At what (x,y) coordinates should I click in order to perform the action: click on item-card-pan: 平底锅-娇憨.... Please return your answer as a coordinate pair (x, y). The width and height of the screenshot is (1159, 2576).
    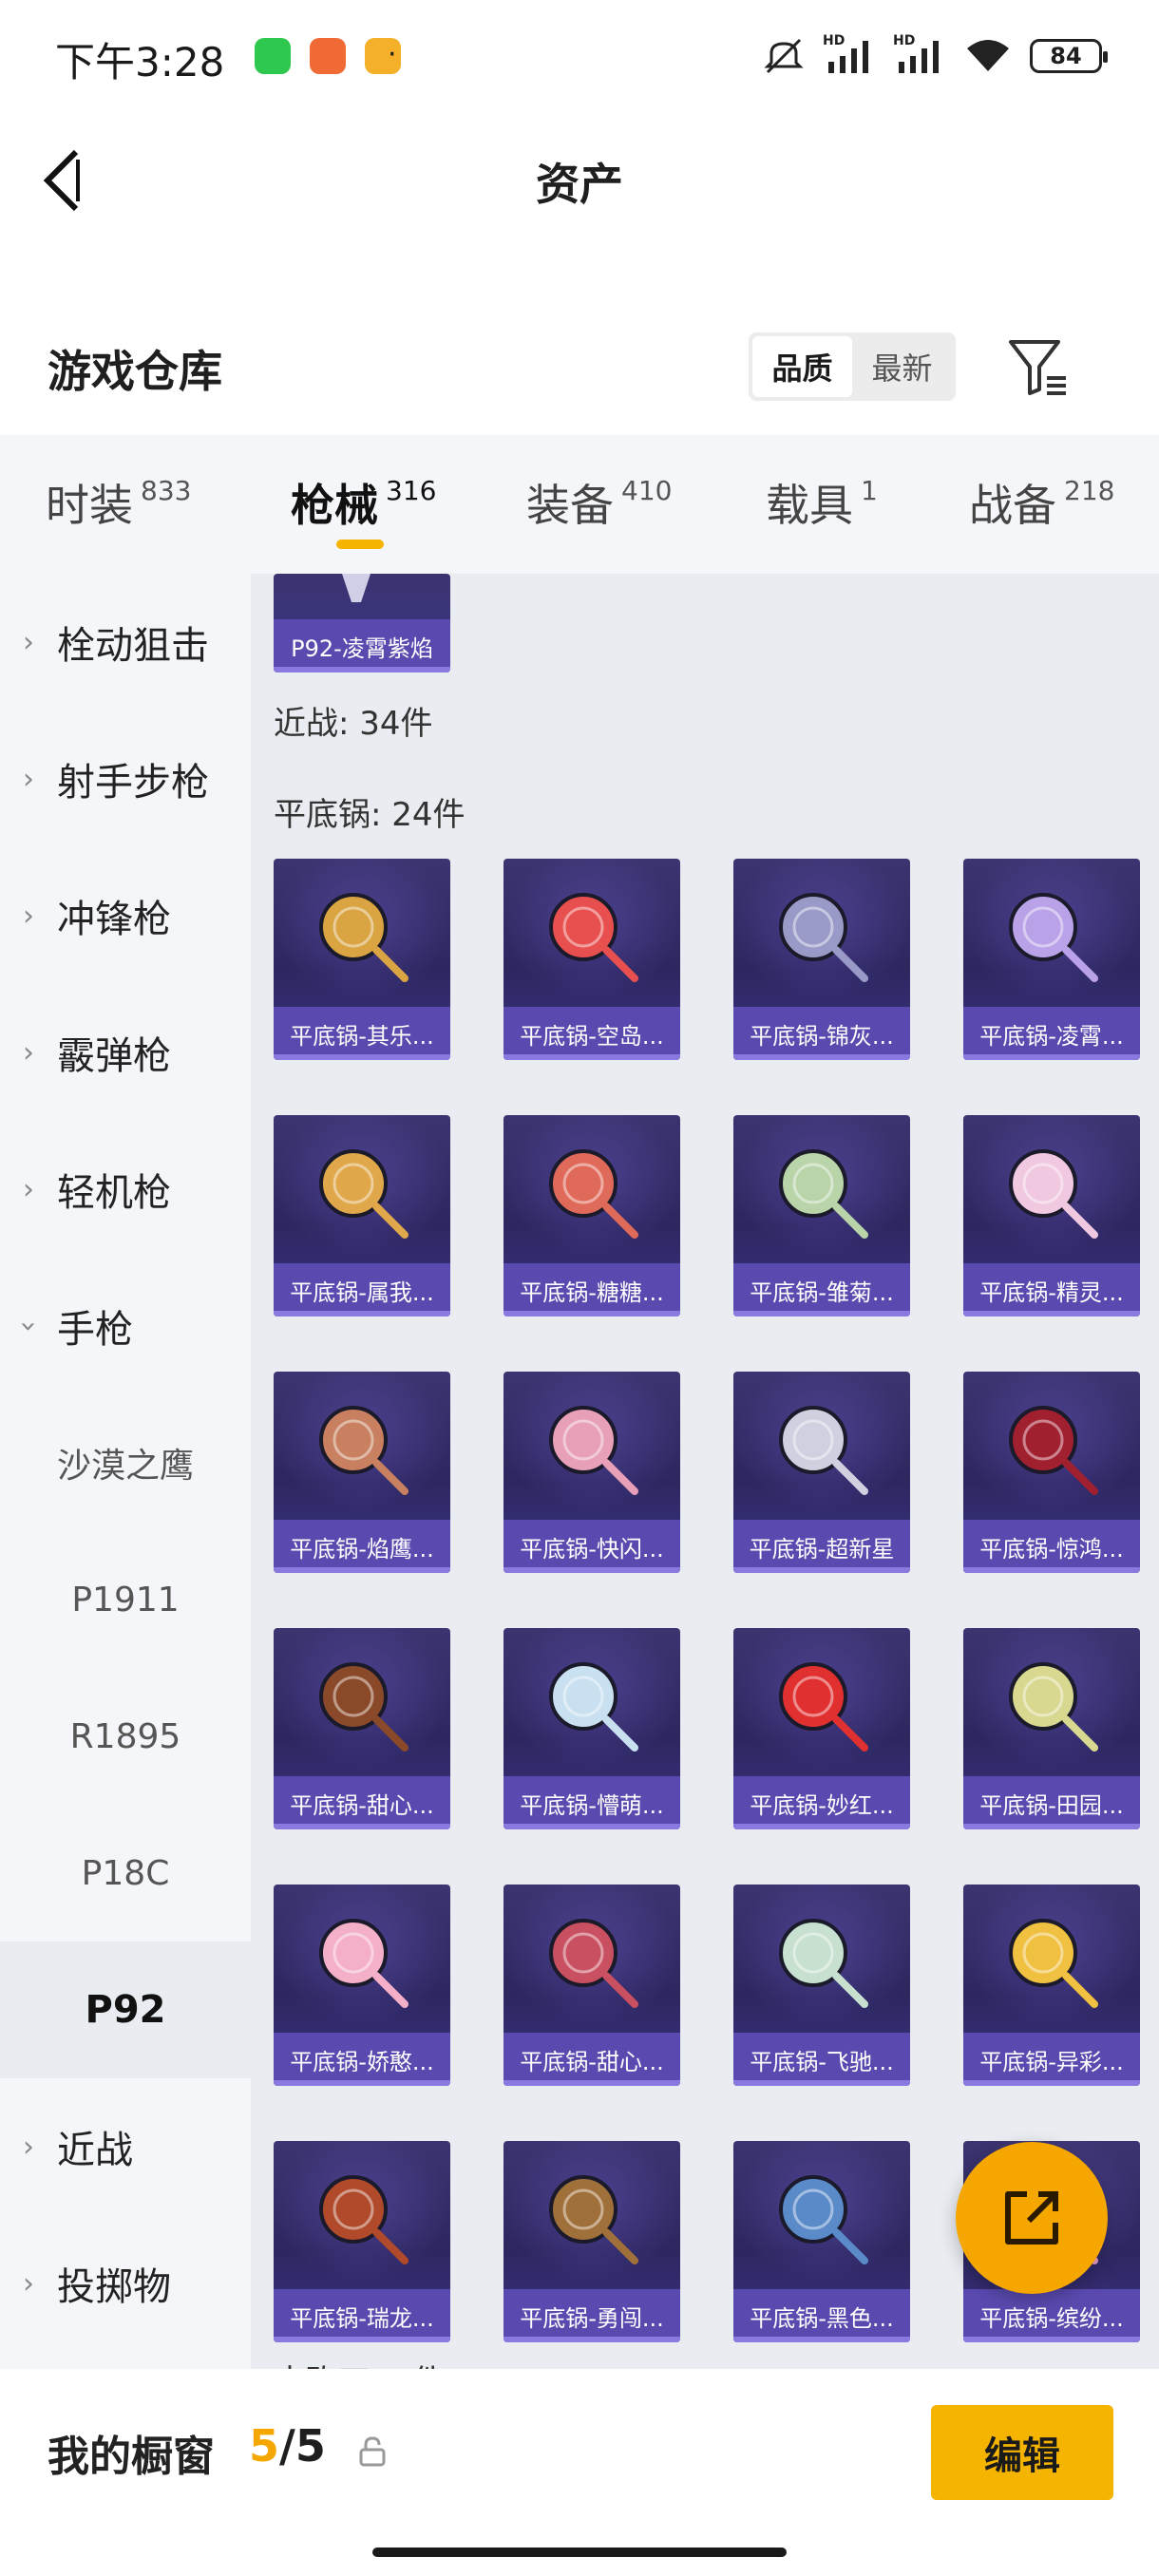
    Looking at the image, I should click on (362, 1985).